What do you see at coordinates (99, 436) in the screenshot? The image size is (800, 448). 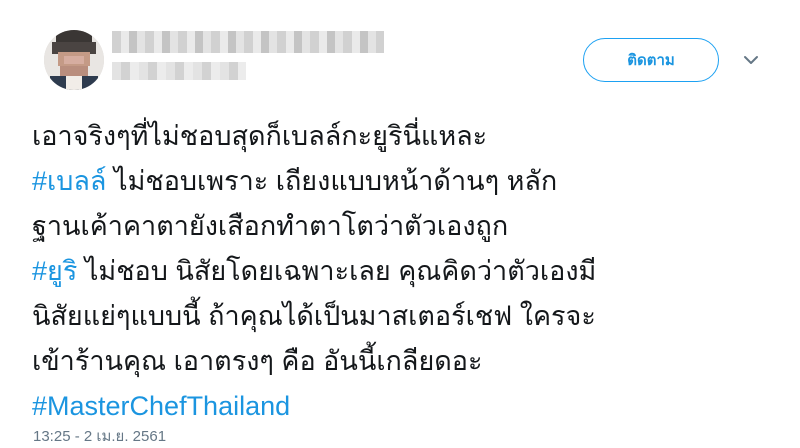 I see `tweet-timestamp: 13:25 - 2 เม.ย. 2561` at bounding box center [99, 436].